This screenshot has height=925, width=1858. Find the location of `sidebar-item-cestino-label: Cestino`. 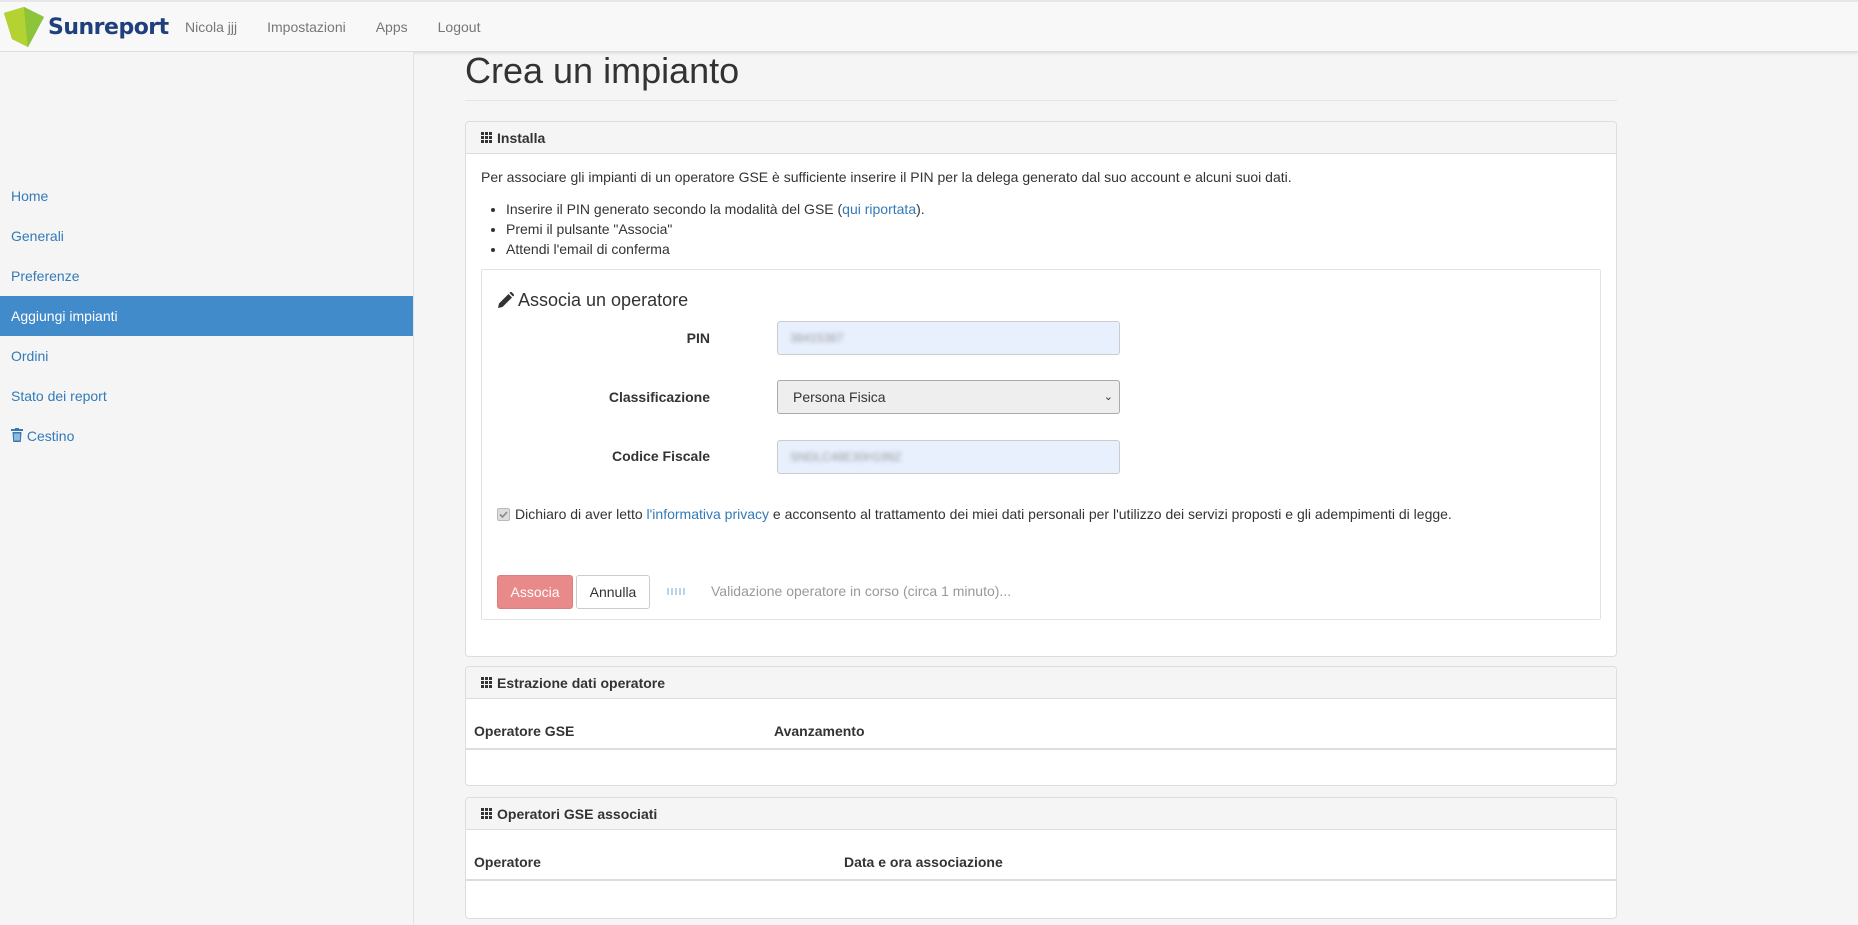

sidebar-item-cestino-label: Cestino is located at coordinates (50, 436).